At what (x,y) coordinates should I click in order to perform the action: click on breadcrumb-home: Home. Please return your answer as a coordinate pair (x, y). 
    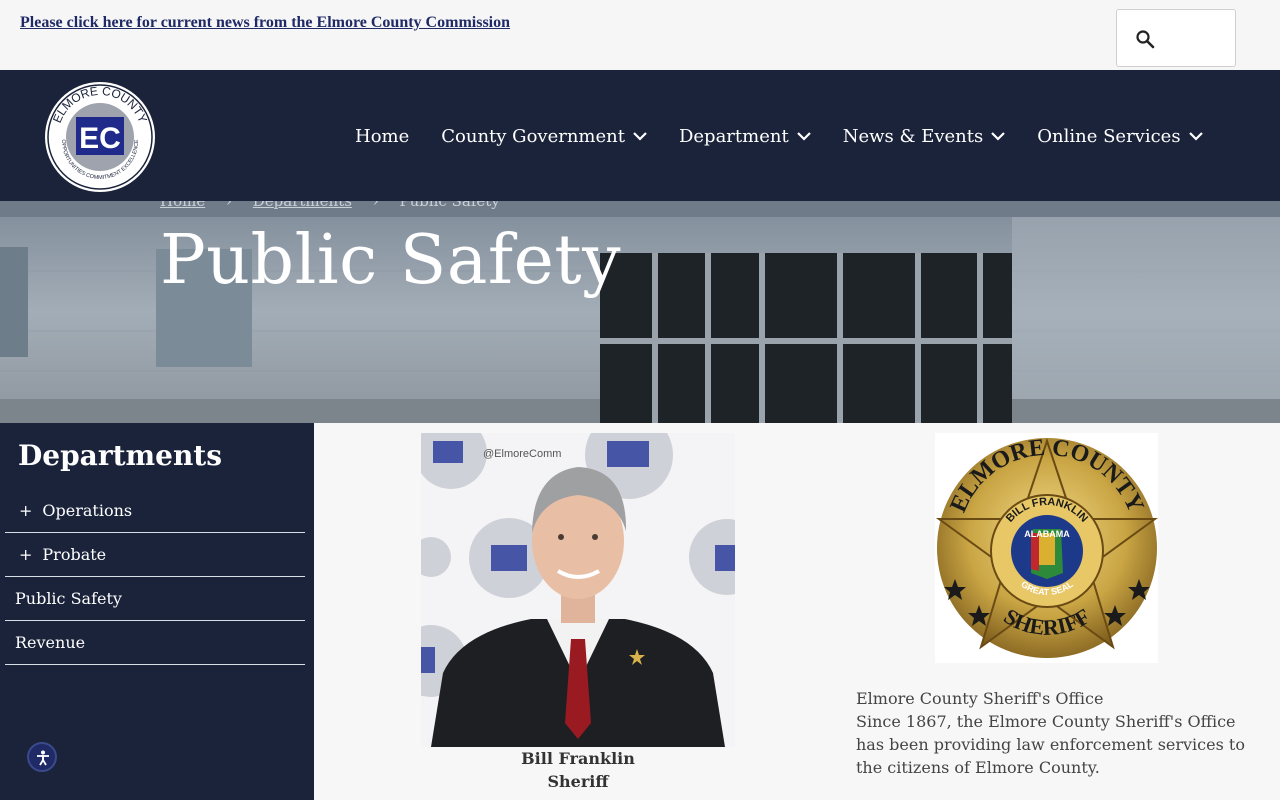
    Looking at the image, I should click on (182, 205).